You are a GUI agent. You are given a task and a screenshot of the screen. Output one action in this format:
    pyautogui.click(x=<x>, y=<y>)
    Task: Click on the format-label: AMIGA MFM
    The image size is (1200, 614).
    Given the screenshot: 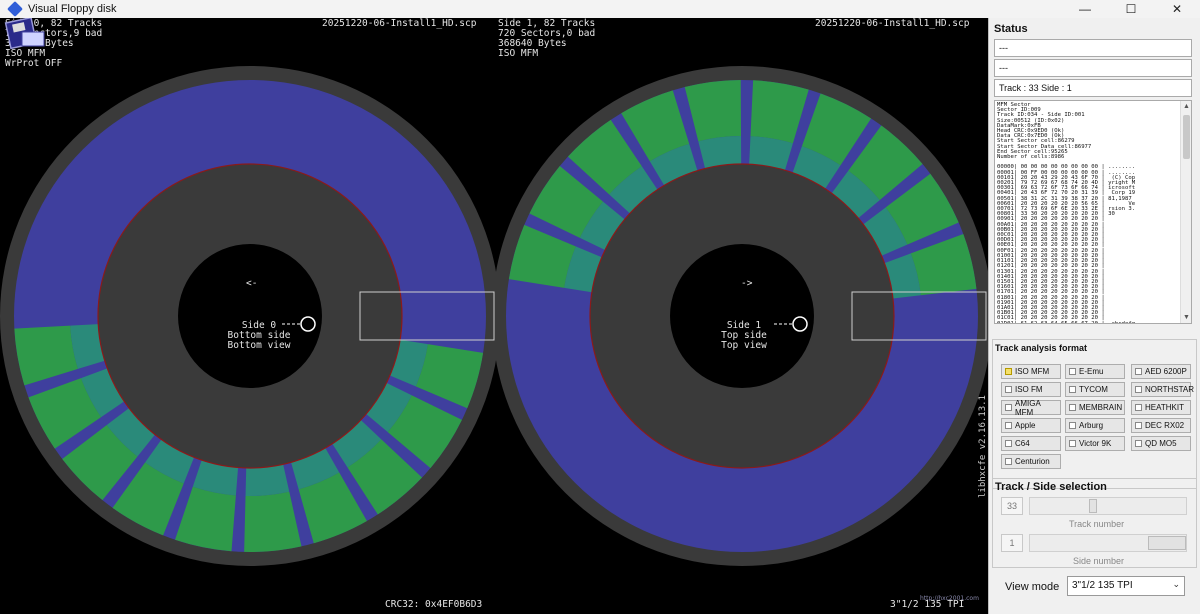 What is the action you would take?
    pyautogui.click(x=1028, y=407)
    